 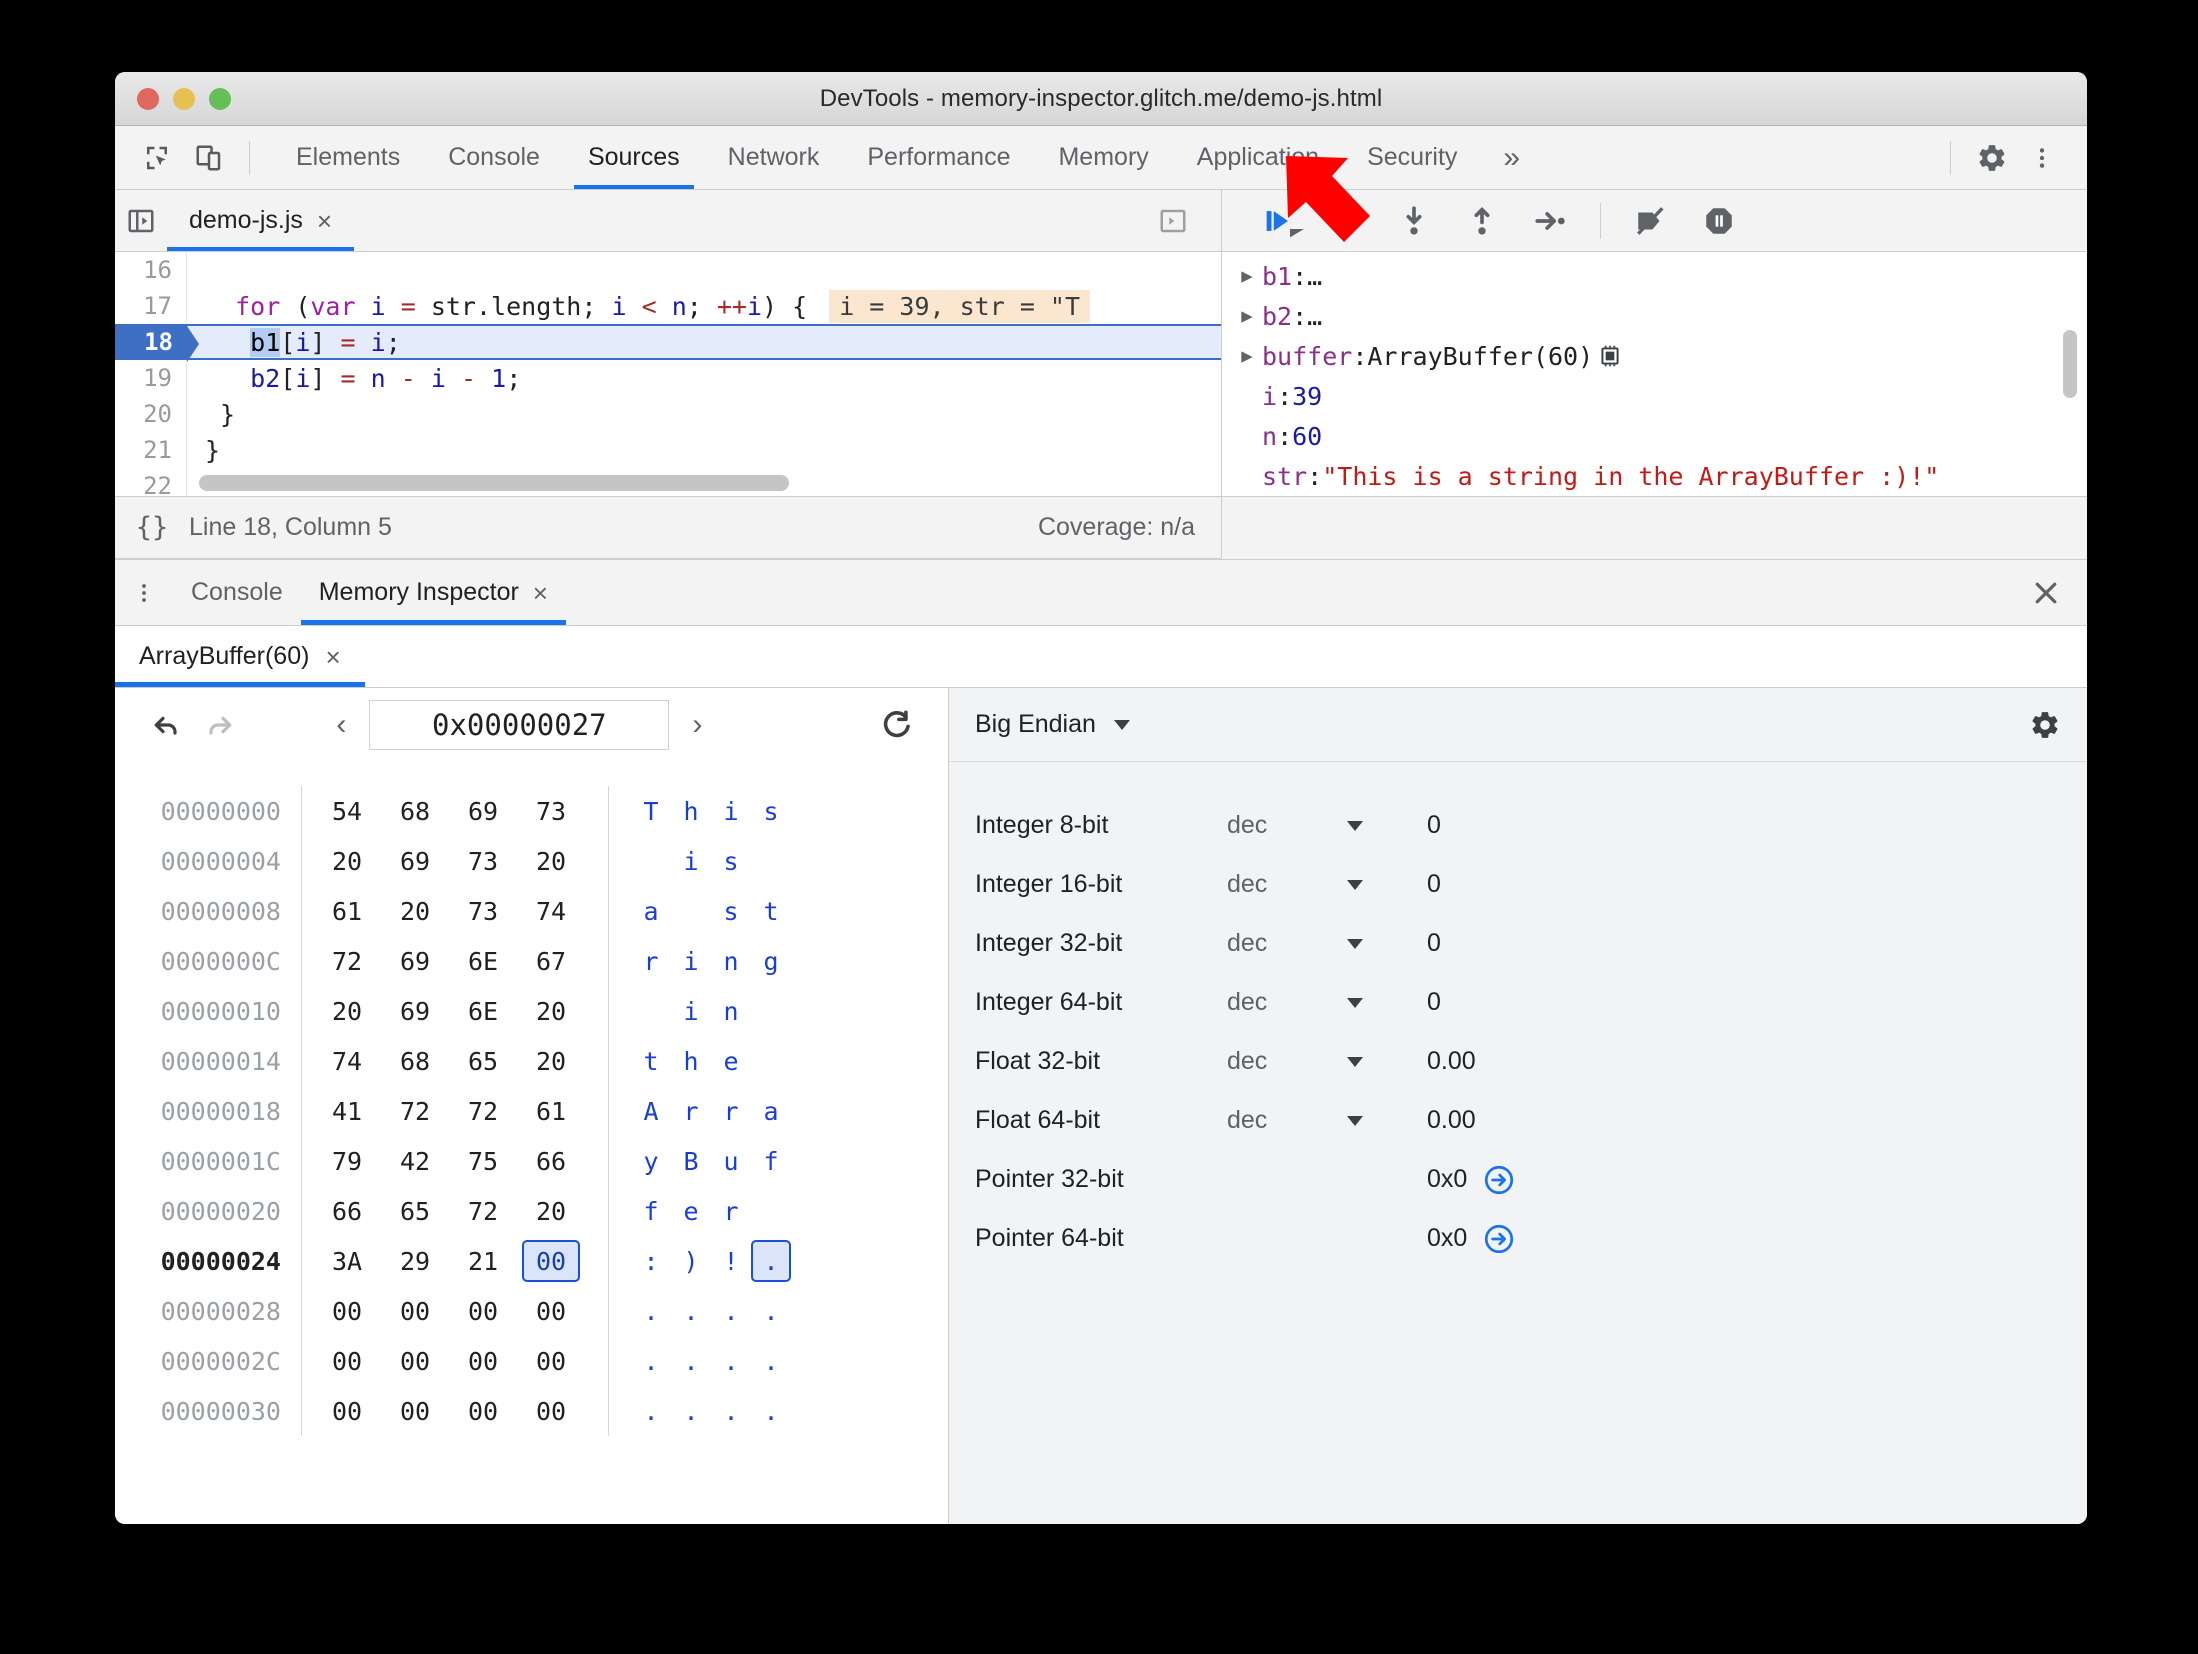 I want to click on address-input: 0x00000027, so click(x=519, y=725).